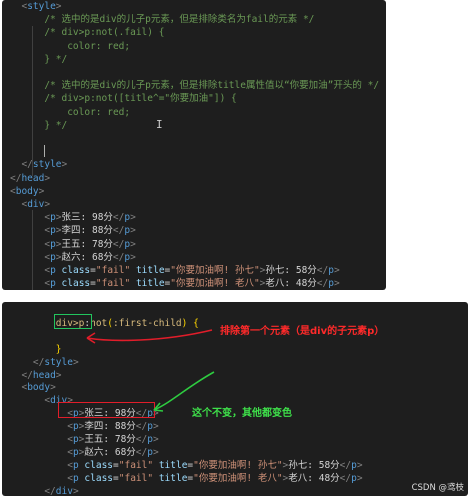 The width and height of the screenshot is (474, 496). Describe the element at coordinates (194, 6) in the screenshot. I see `code-line: <style>` at that location.